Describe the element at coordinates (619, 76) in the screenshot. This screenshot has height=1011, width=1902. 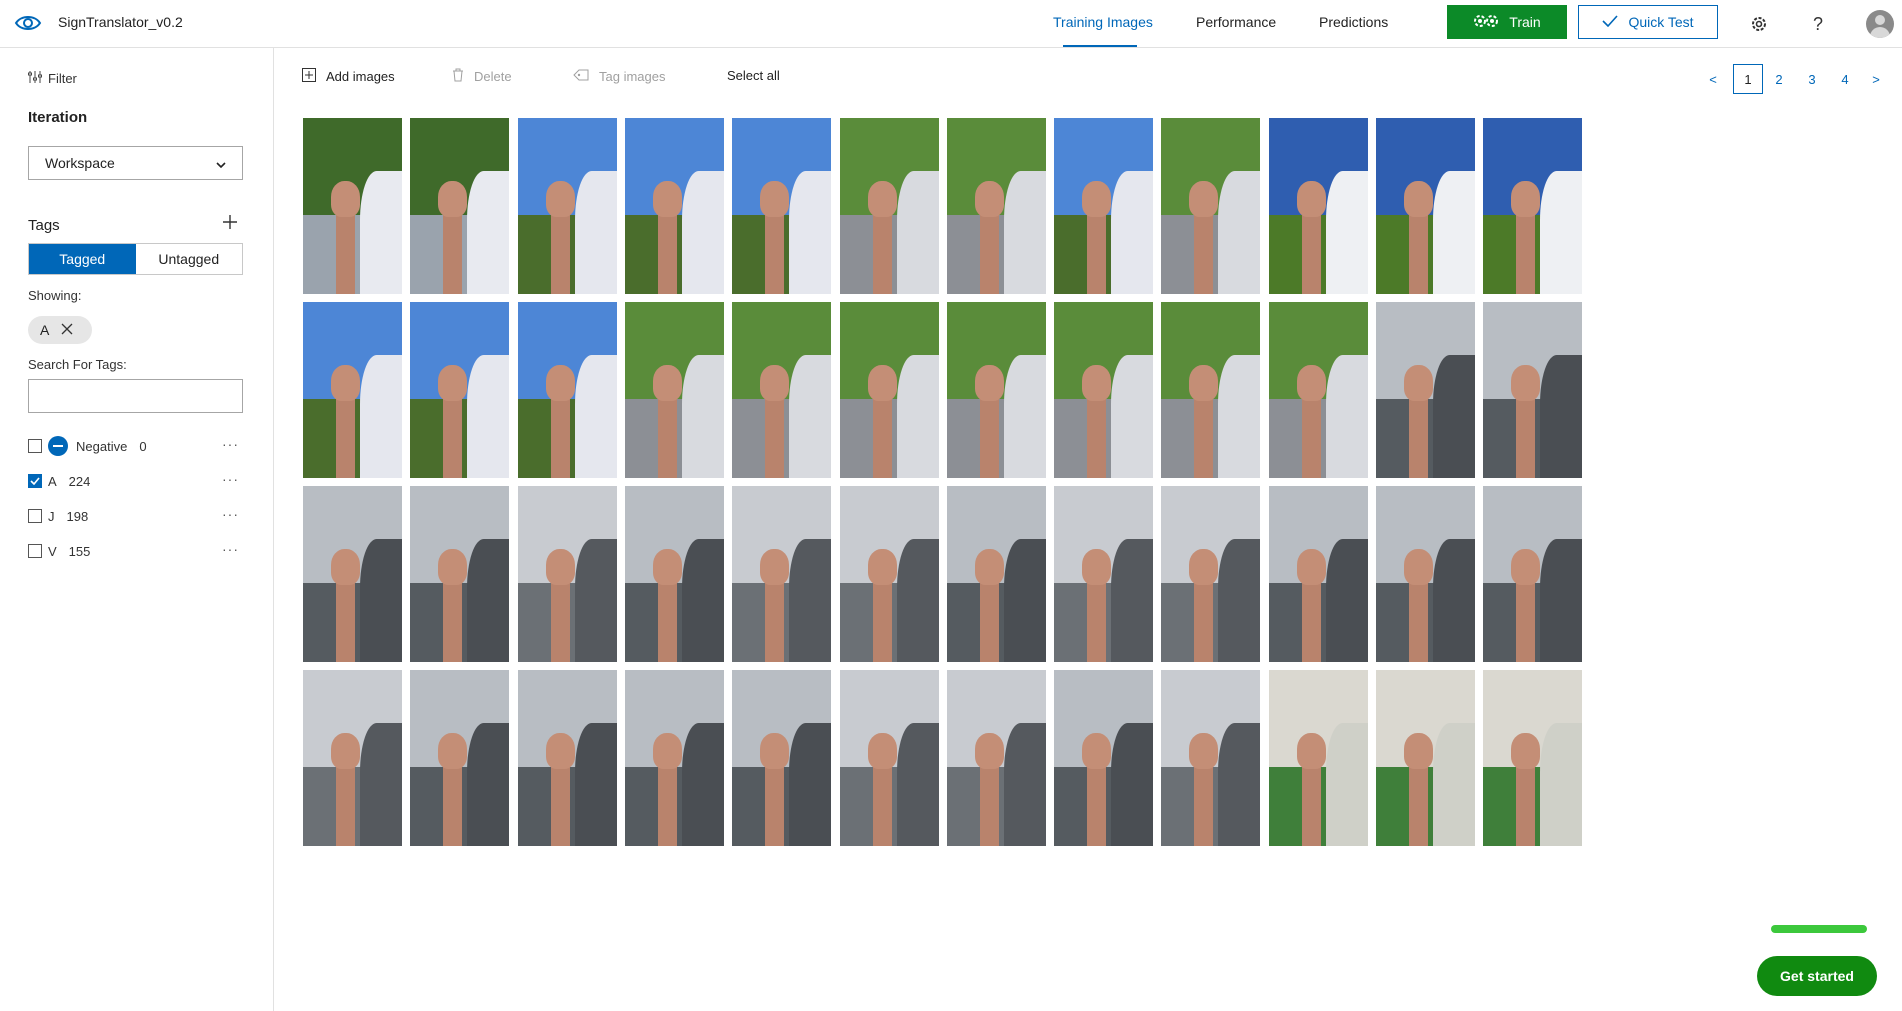
I see `tag-images-button: Tag images` at that location.